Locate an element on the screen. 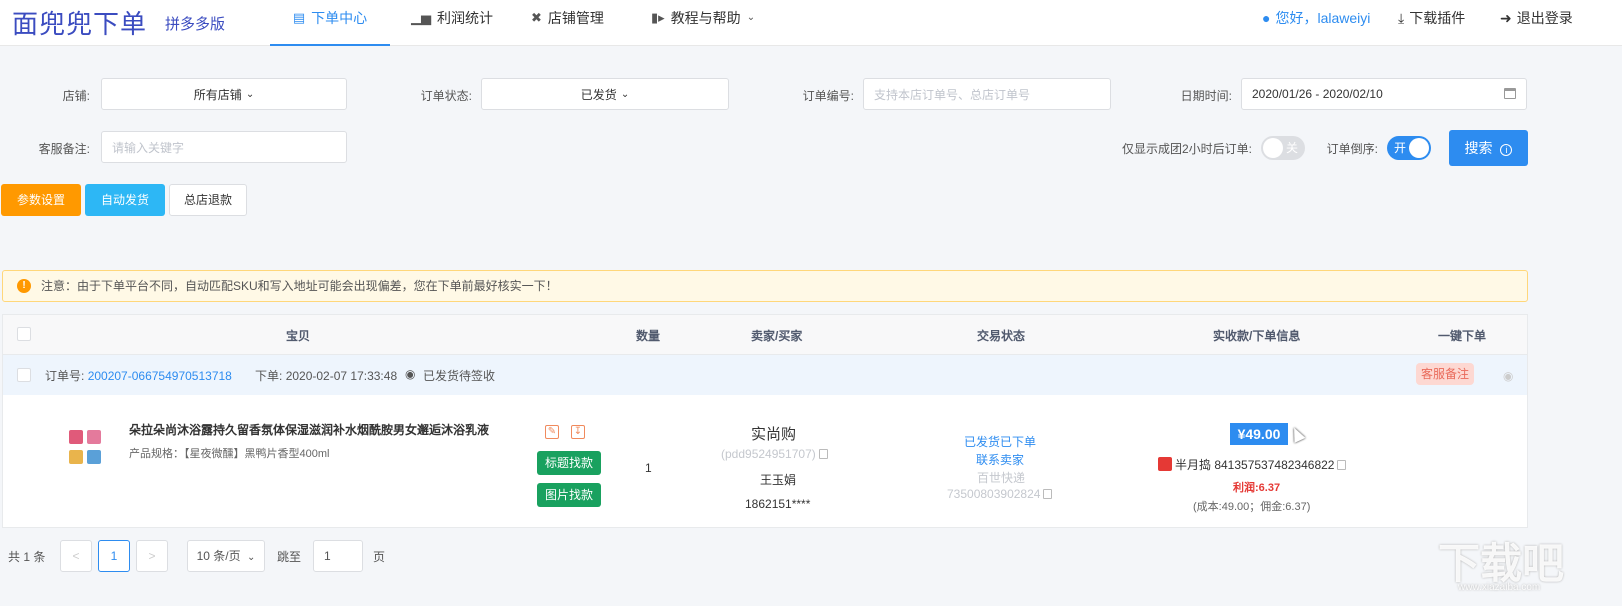 This screenshot has width=1622, height=606. product-thumbnail is located at coordinates (87, 450).